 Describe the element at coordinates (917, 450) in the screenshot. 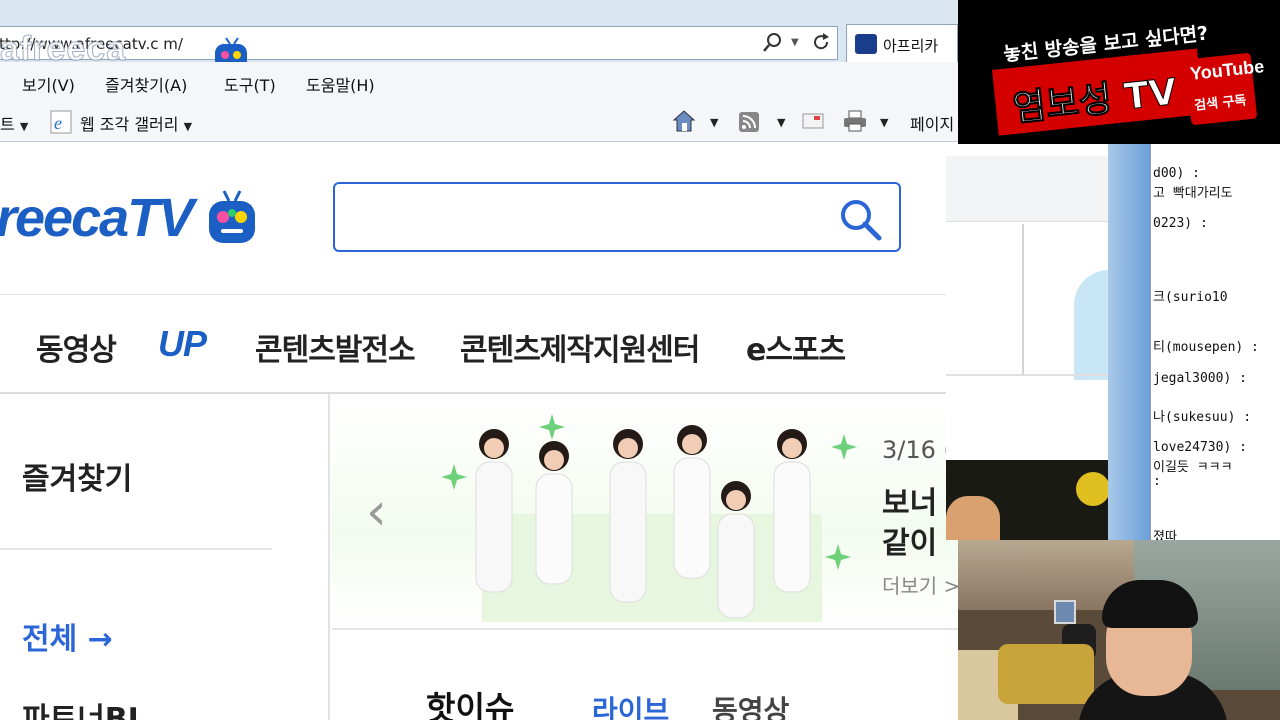

I see `banner-date: 3/16 (` at that location.